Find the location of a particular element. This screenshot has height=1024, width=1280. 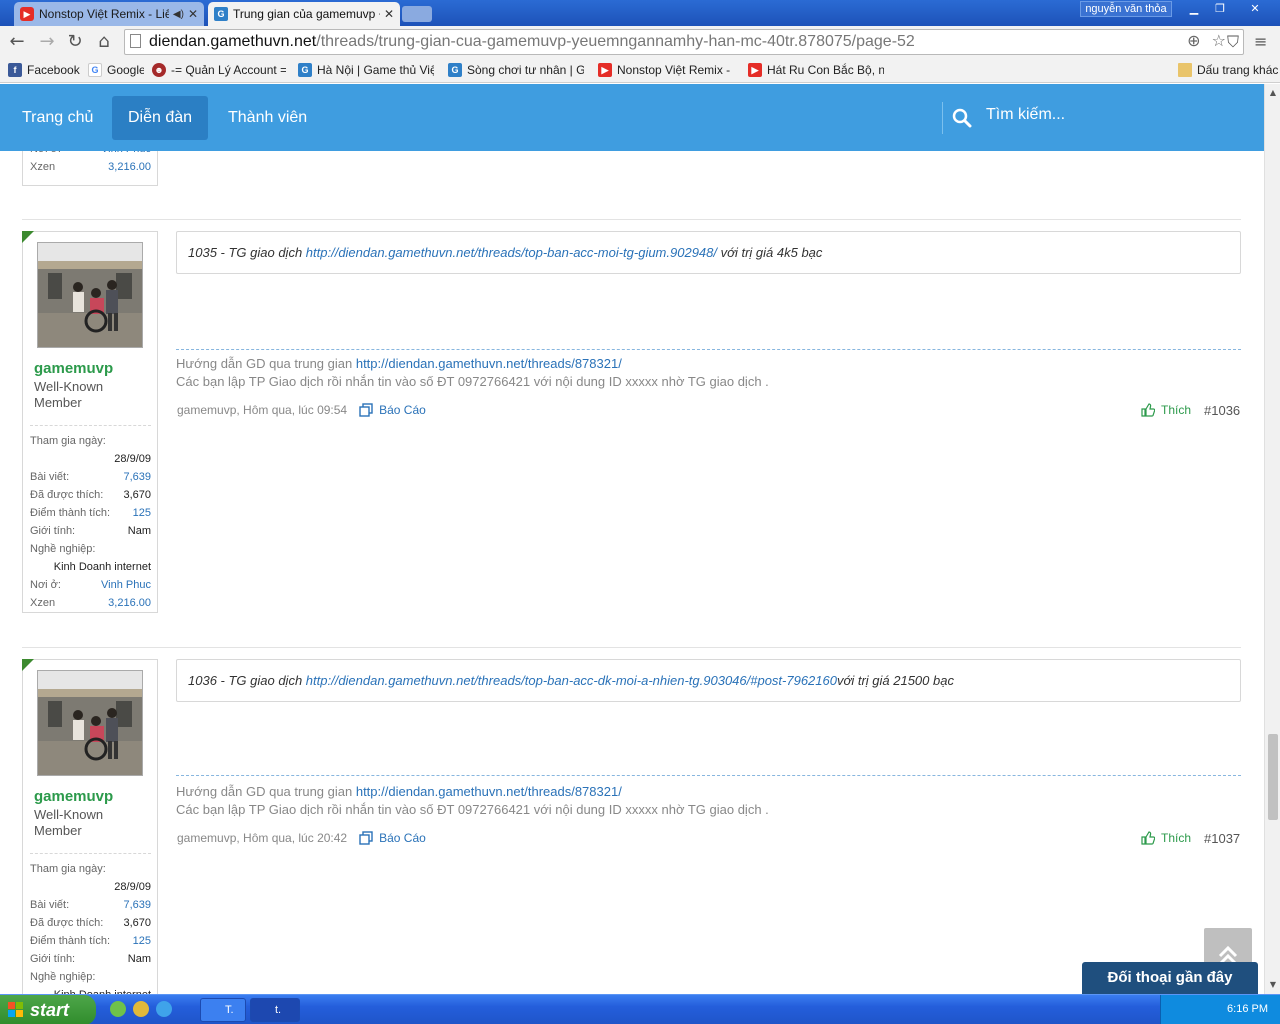

bookmark-ha-noi: G Hà Nội | Game thủ Việt N is located at coordinates (366, 70).